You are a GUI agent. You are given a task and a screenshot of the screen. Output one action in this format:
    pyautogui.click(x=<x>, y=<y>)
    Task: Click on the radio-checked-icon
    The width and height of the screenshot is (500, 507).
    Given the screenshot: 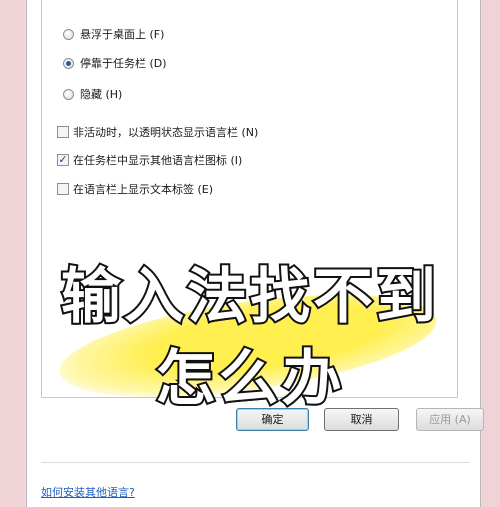 What is the action you would take?
    pyautogui.click(x=68, y=63)
    